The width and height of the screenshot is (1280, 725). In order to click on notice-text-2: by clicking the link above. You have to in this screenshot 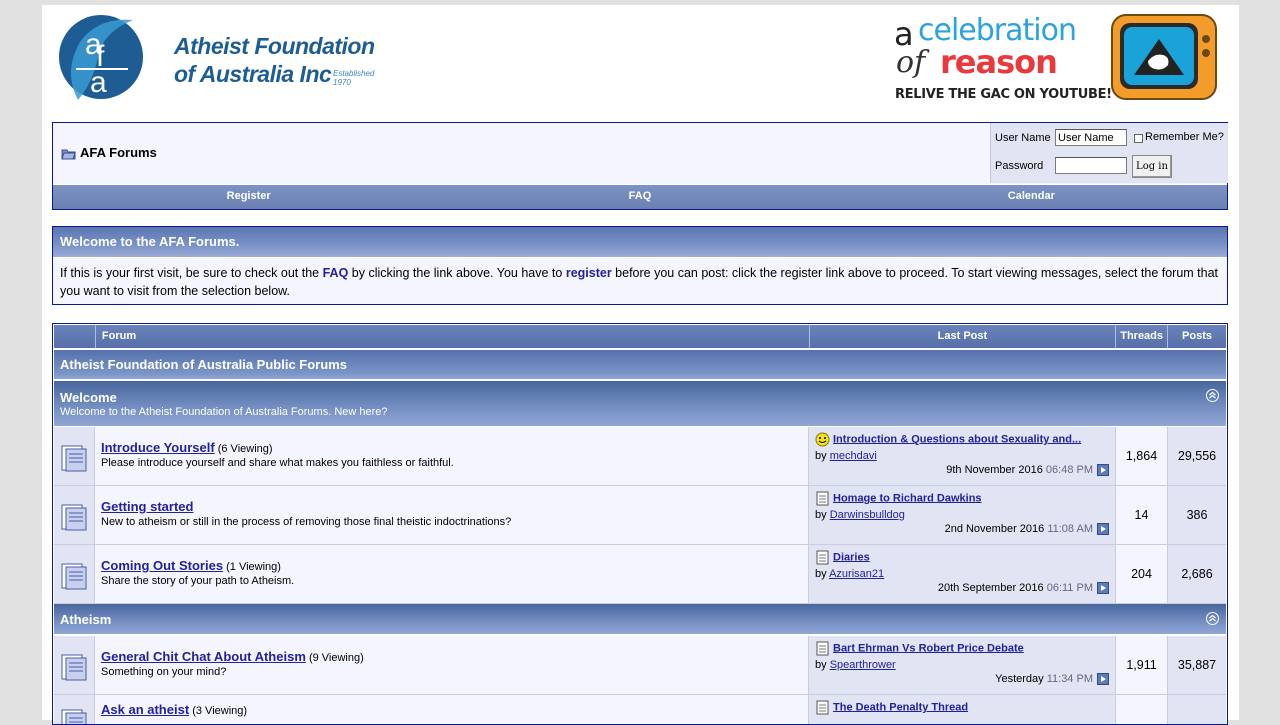, I will do `click(457, 273)`.